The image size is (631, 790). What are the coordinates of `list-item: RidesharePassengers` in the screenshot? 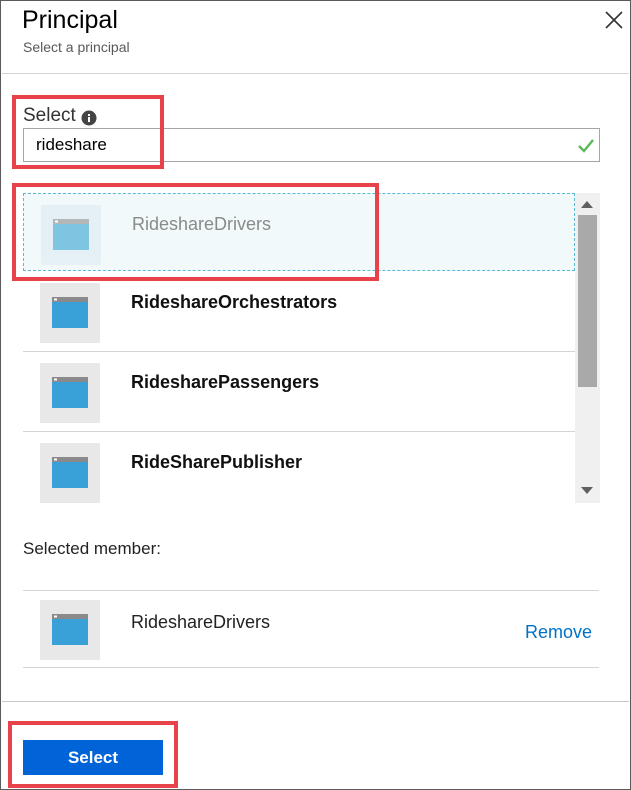 It's located at (299, 392).